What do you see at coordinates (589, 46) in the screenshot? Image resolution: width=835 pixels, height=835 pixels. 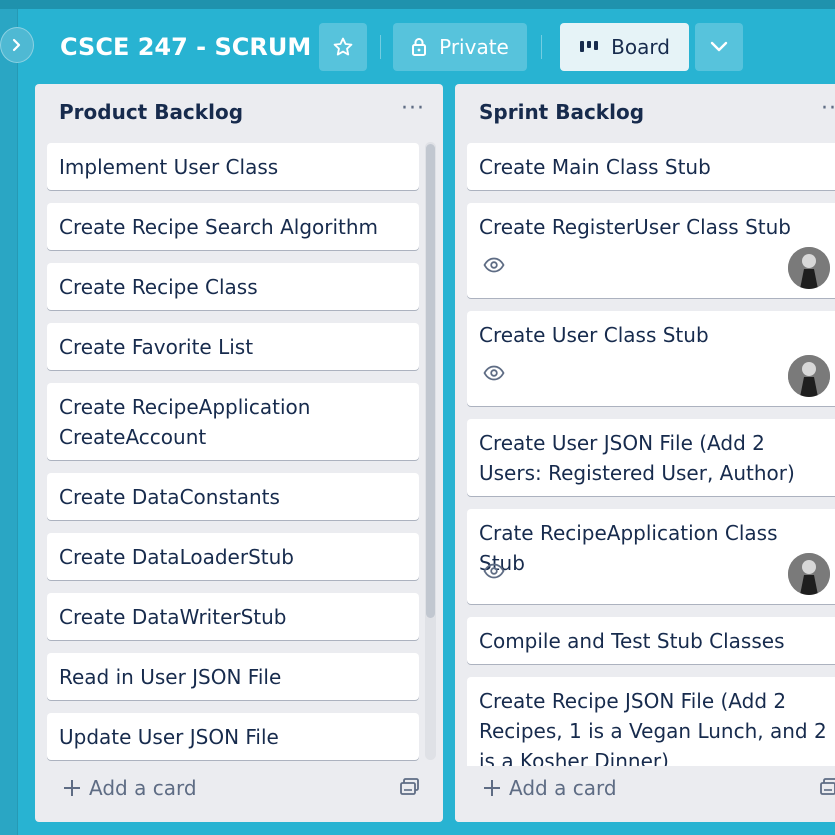 I see `board-view-icon` at bounding box center [589, 46].